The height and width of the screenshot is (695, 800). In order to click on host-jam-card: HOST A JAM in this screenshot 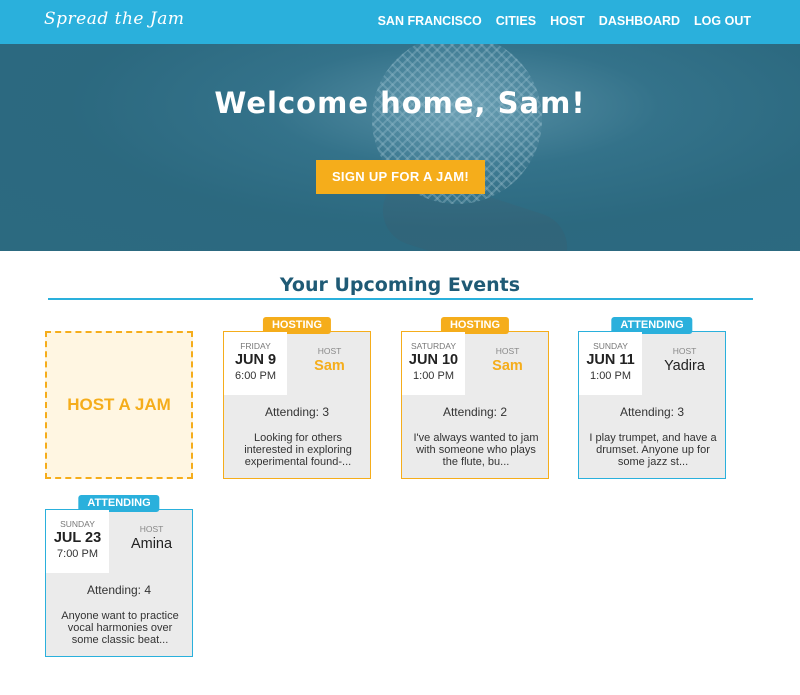, I will do `click(119, 405)`.